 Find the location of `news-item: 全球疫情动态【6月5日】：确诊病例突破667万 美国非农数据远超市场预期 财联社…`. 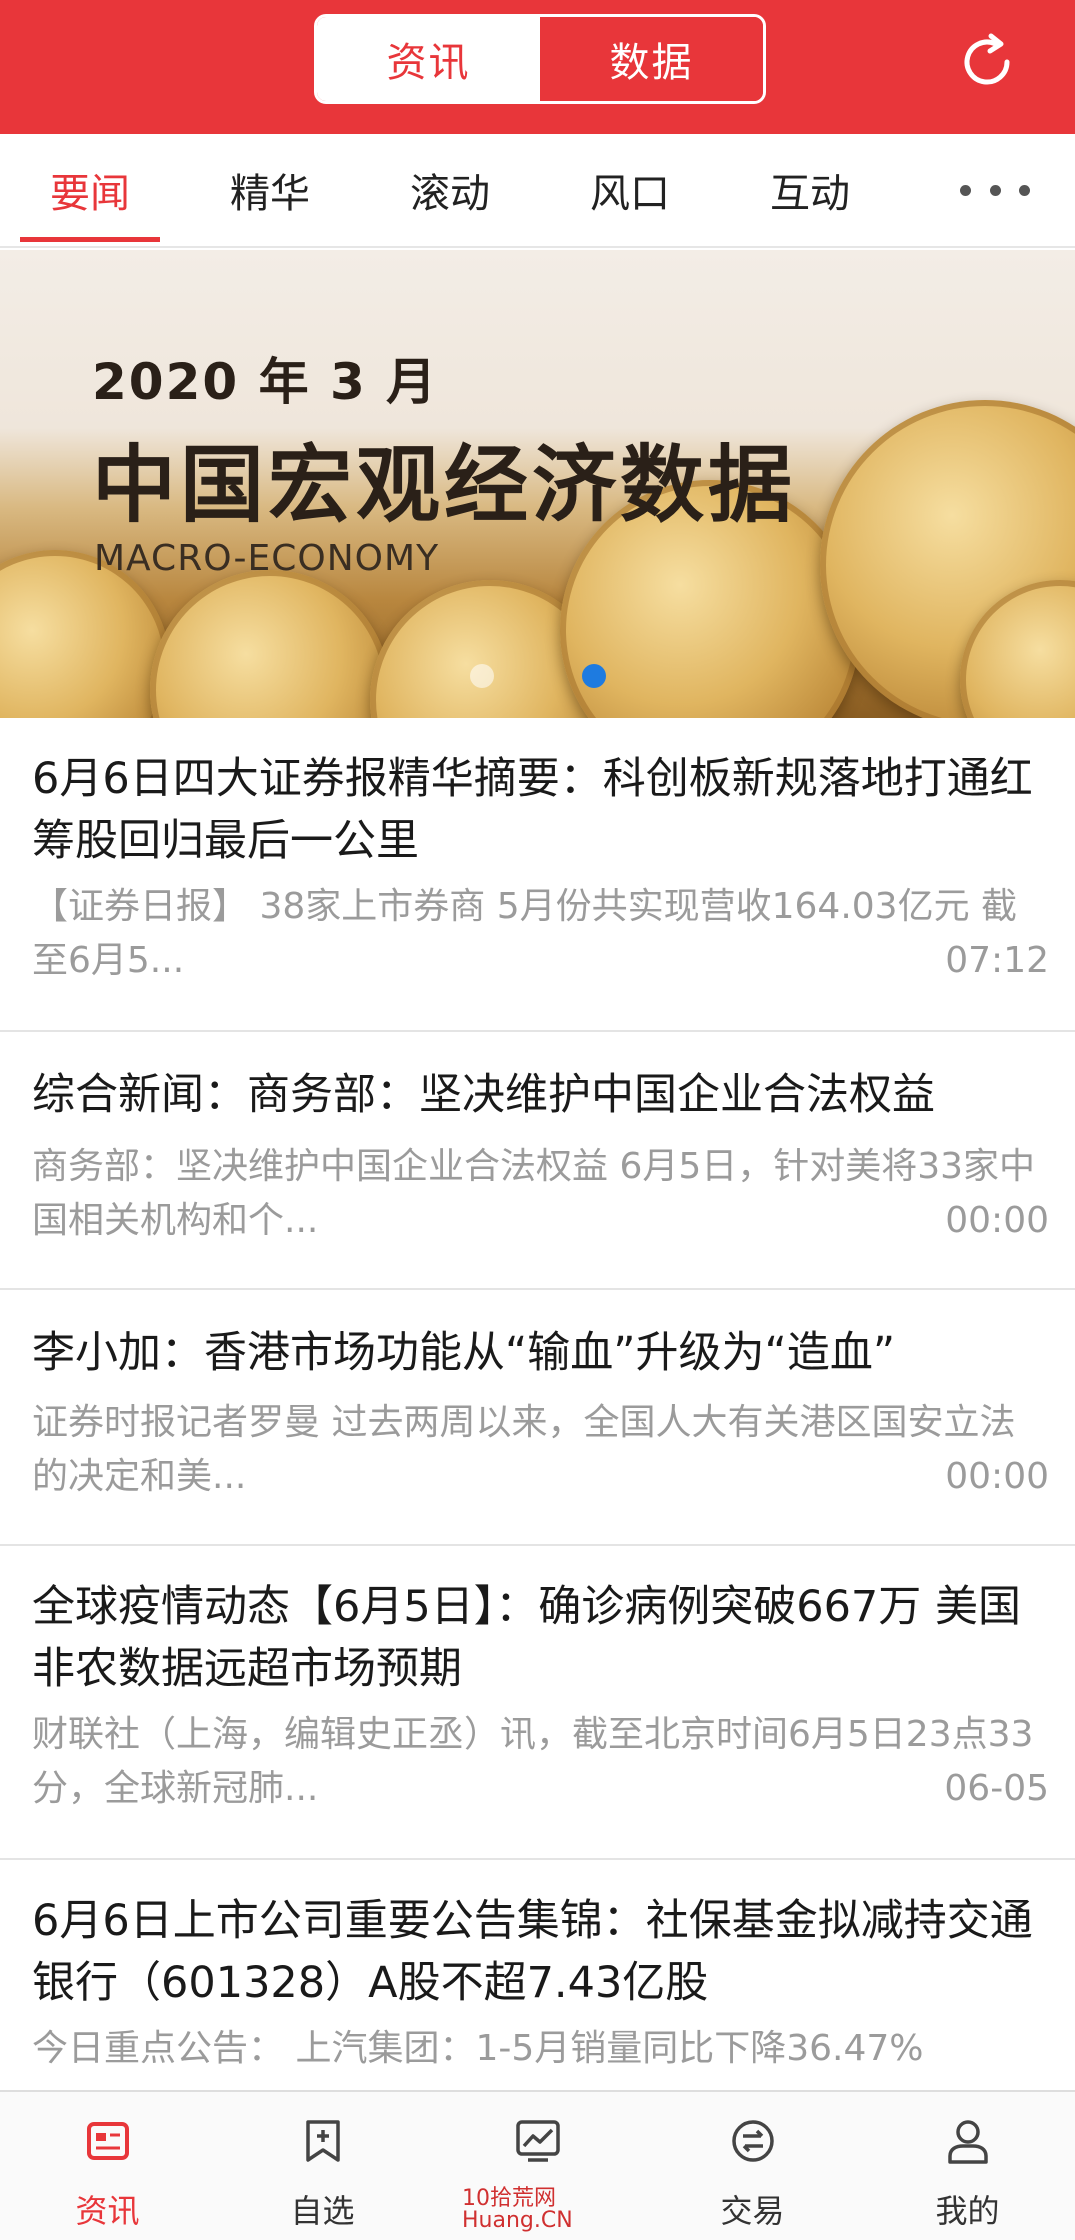

news-item: 全球疫情动态【6月5日】：确诊病例突破667万 美国非农数据远超市场预期 财联社… is located at coordinates (537, 1703).